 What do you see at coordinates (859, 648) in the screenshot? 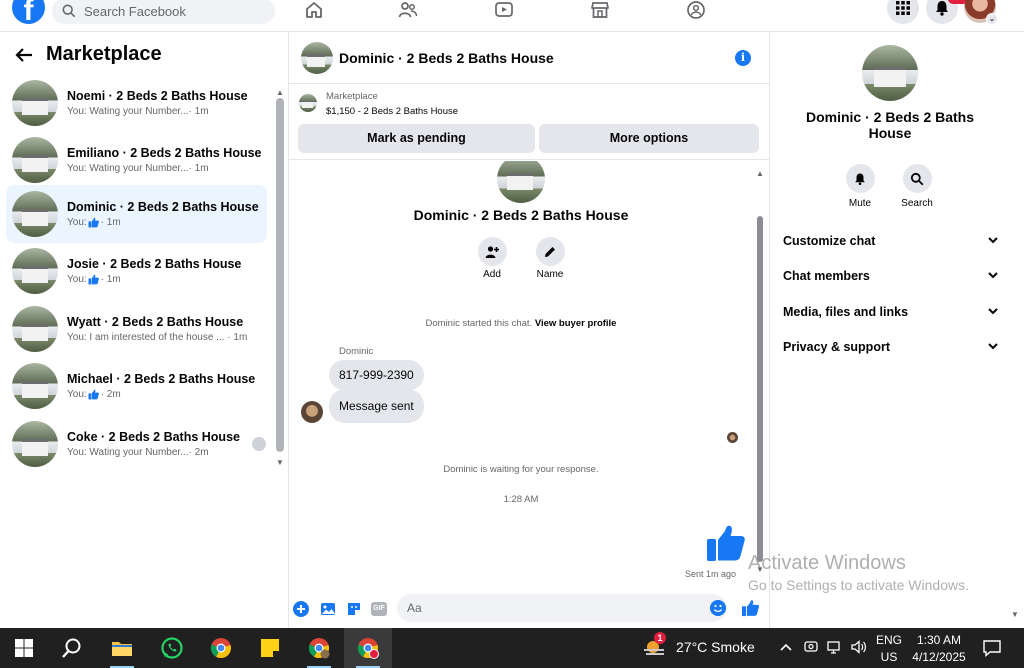
I see `volume-icon` at bounding box center [859, 648].